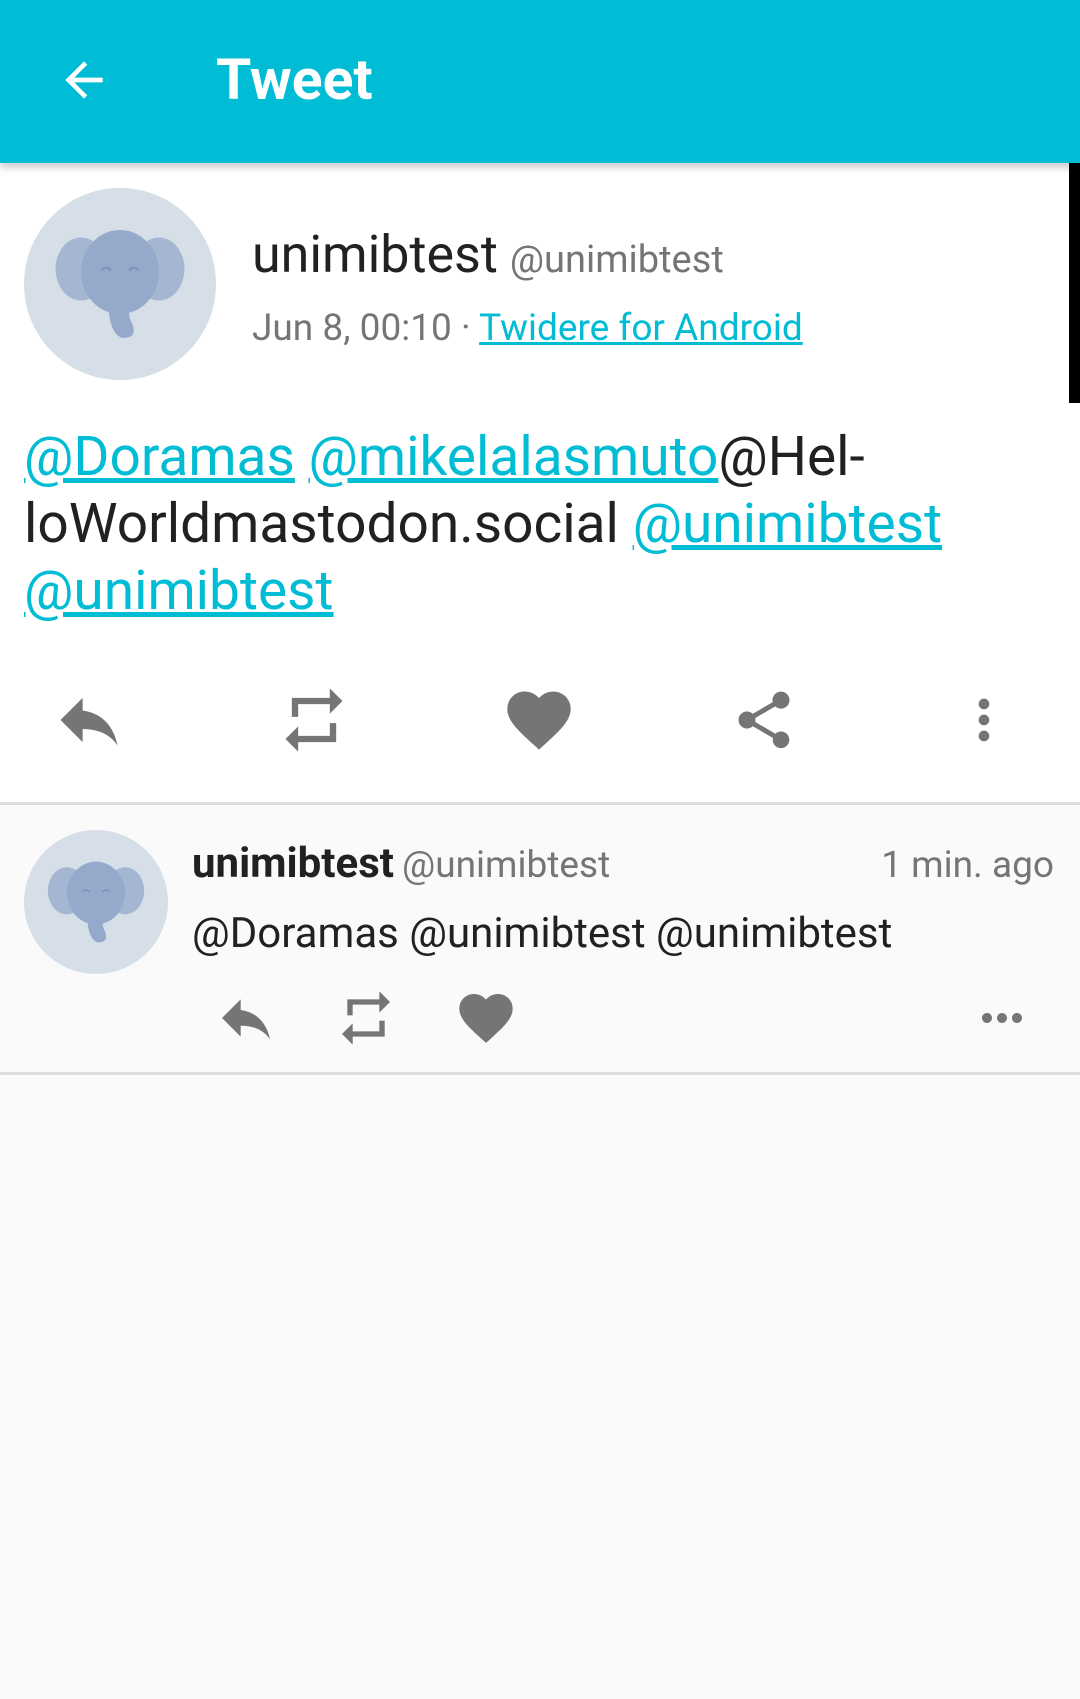  Describe the element at coordinates (967, 865) in the screenshot. I see `reply-time: 1 min. ago` at that location.